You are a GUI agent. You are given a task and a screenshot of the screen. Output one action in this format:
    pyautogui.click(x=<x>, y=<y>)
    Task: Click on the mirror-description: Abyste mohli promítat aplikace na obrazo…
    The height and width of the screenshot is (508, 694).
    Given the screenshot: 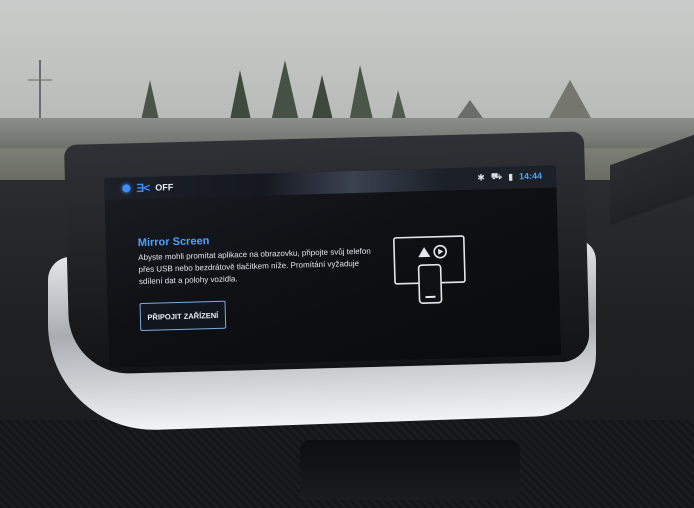 What is the action you would take?
    pyautogui.click(x=254, y=266)
    